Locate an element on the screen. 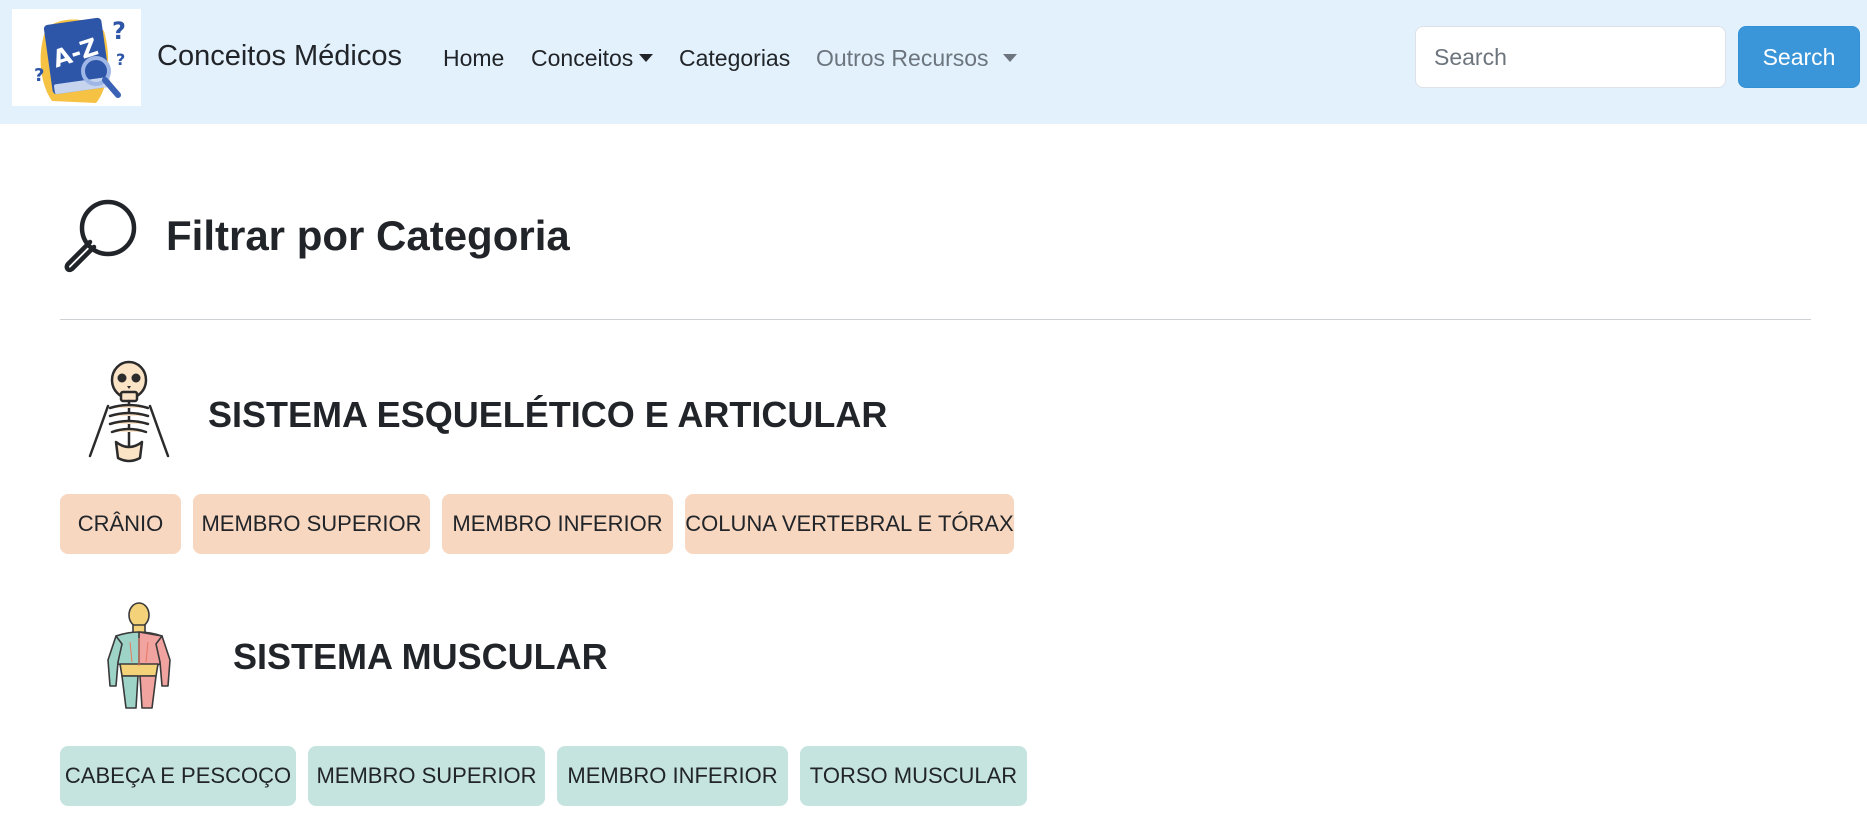 The image size is (1867, 825). chip-cranio: CRÂNIO is located at coordinates (120, 524).